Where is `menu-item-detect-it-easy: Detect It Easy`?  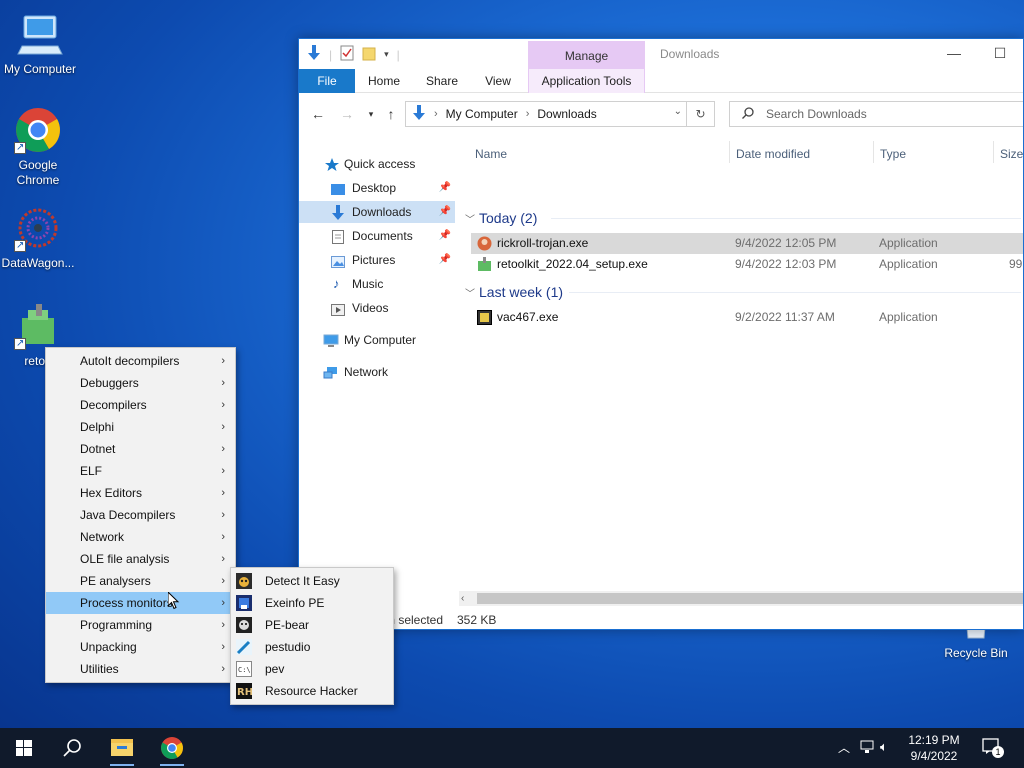
menu-item-detect-it-easy: Detect It Easy is located at coordinates (312, 581).